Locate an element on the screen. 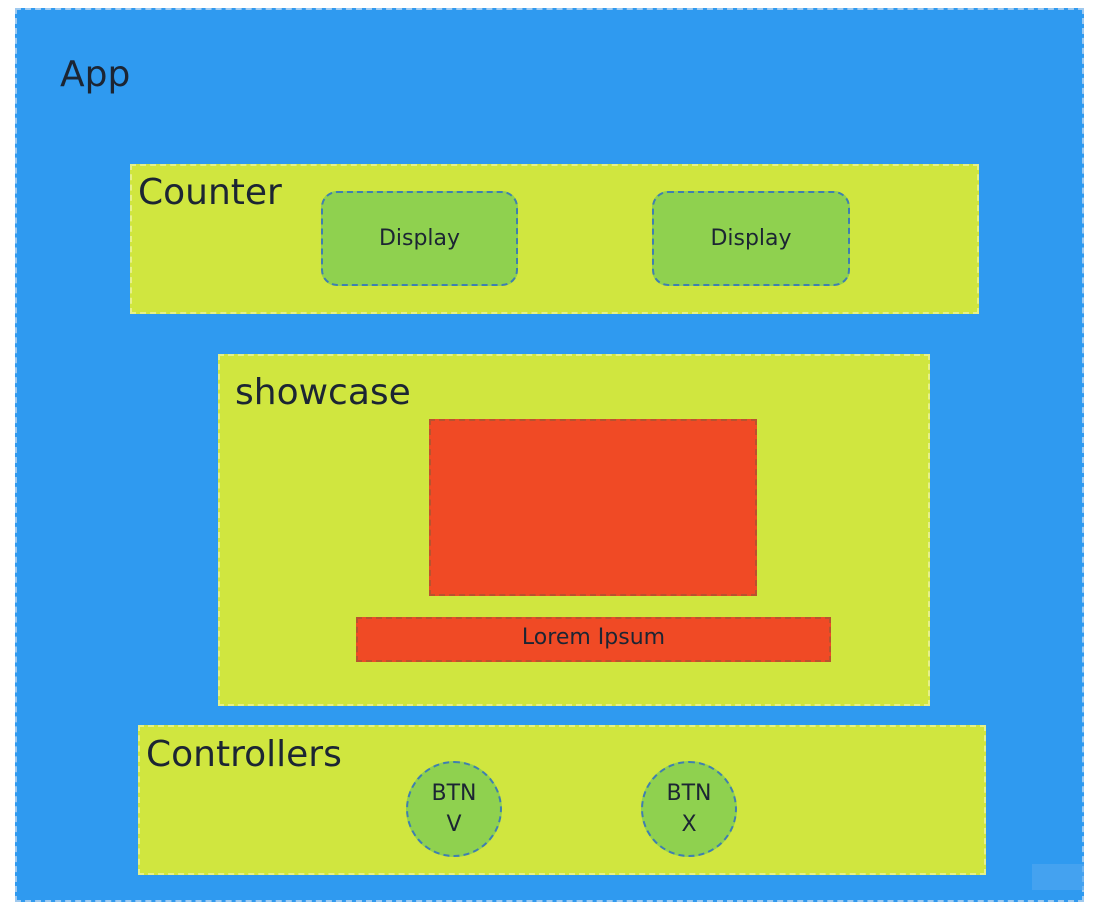  app-label: App is located at coordinates (95, 74).